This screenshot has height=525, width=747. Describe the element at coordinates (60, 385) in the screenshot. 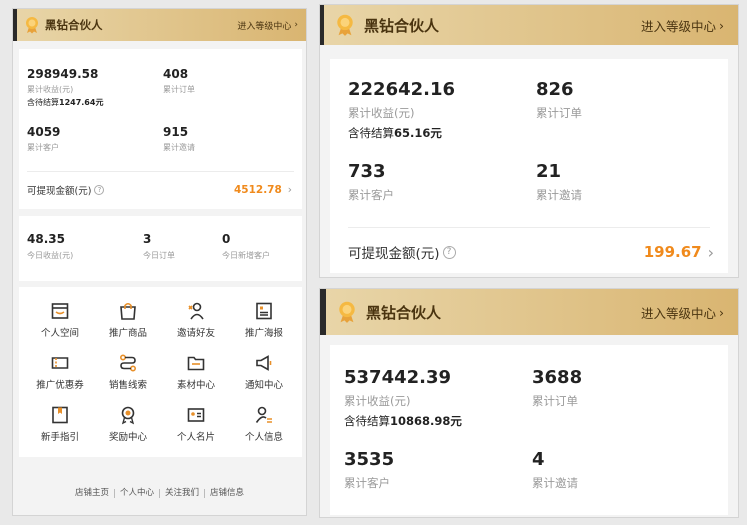

I see `grid-item-label: 推广优惠券` at that location.